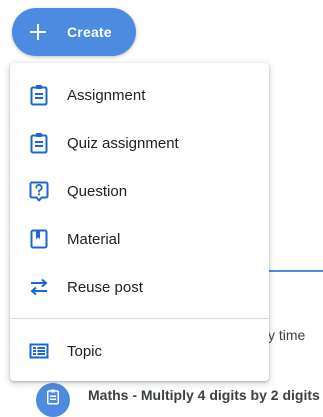 Image resolution: width=323 pixels, height=417 pixels. Describe the element at coordinates (39, 287) in the screenshot. I see `reuse-post-icon` at that location.